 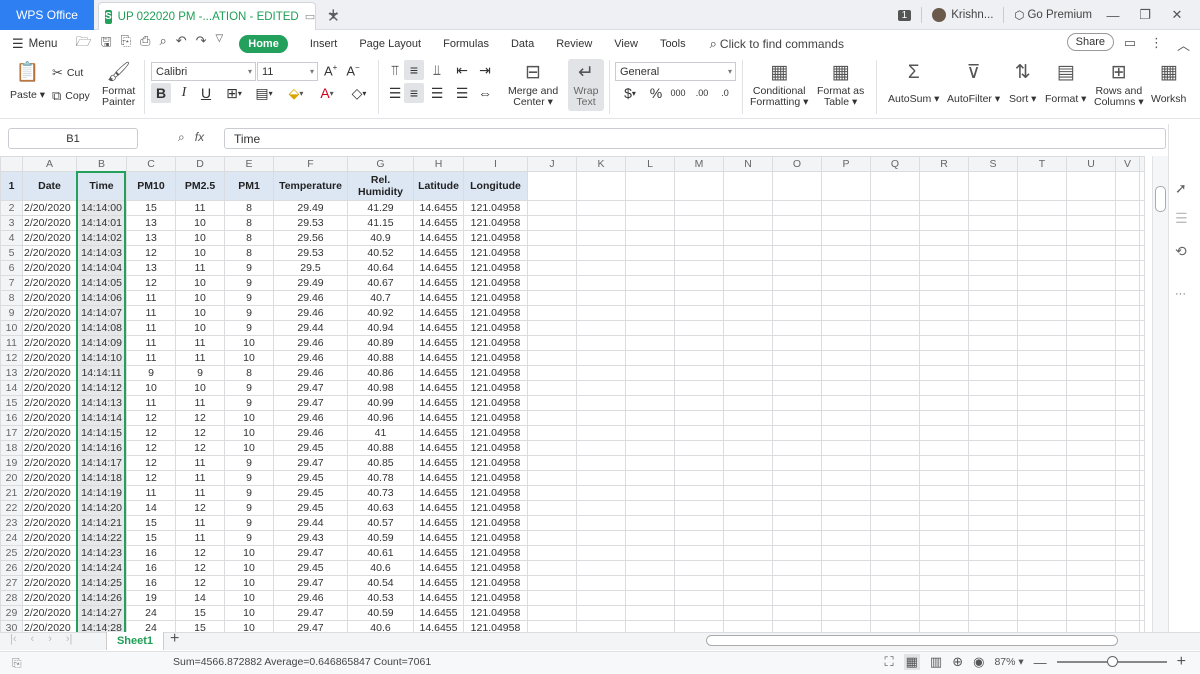 What do you see at coordinates (11, 598) in the screenshot?
I see `row-header: 28` at bounding box center [11, 598].